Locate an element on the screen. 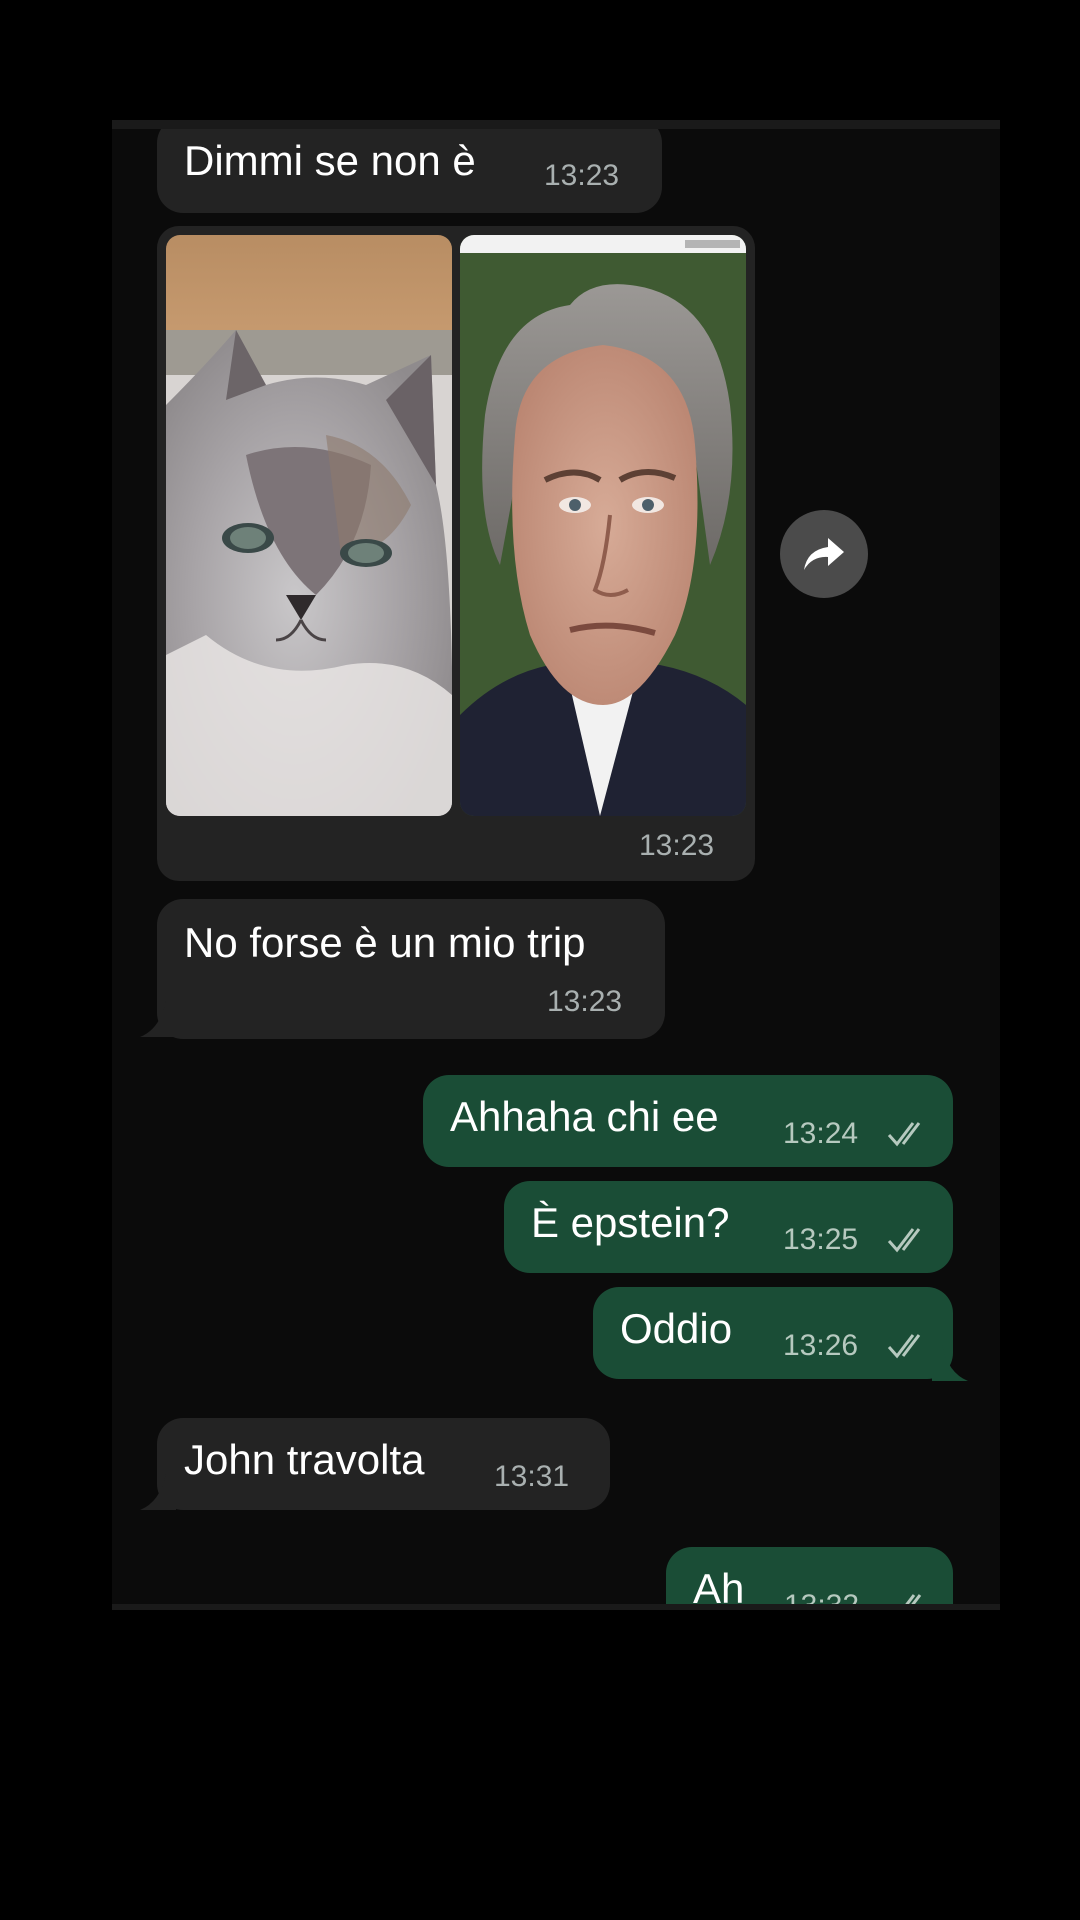 Image resolution: width=1080 pixels, height=1920 pixels. man-portrait is located at coordinates (603, 525).